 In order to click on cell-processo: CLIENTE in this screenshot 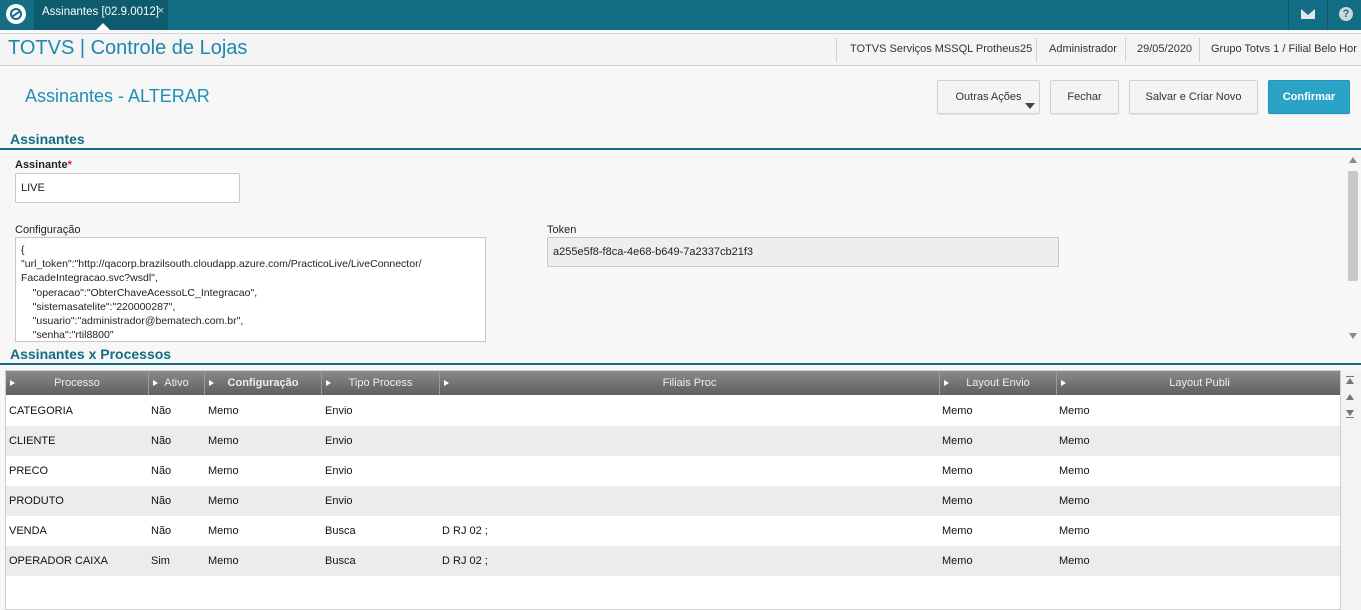, I will do `click(32, 441)`.